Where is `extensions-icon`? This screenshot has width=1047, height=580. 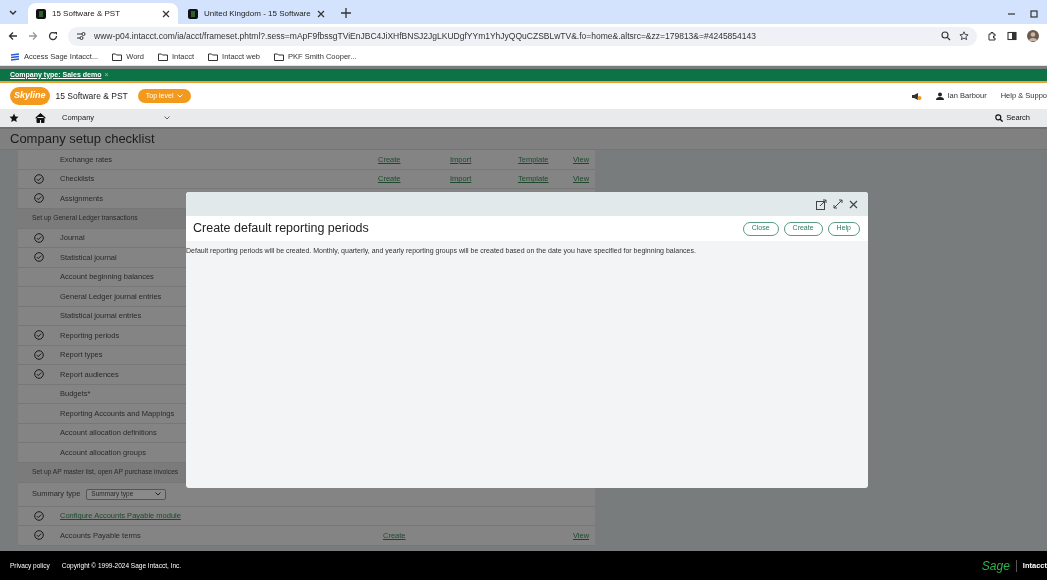 extensions-icon is located at coordinates (992, 36).